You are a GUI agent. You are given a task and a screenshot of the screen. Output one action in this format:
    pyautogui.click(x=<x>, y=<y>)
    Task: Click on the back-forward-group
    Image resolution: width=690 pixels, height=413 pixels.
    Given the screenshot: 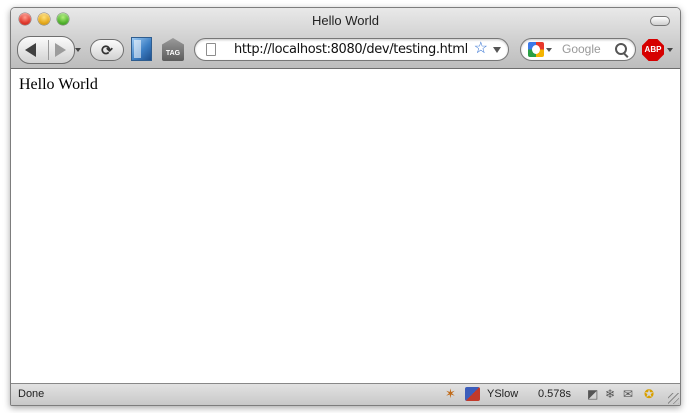 What is the action you would take?
    pyautogui.click(x=46, y=50)
    